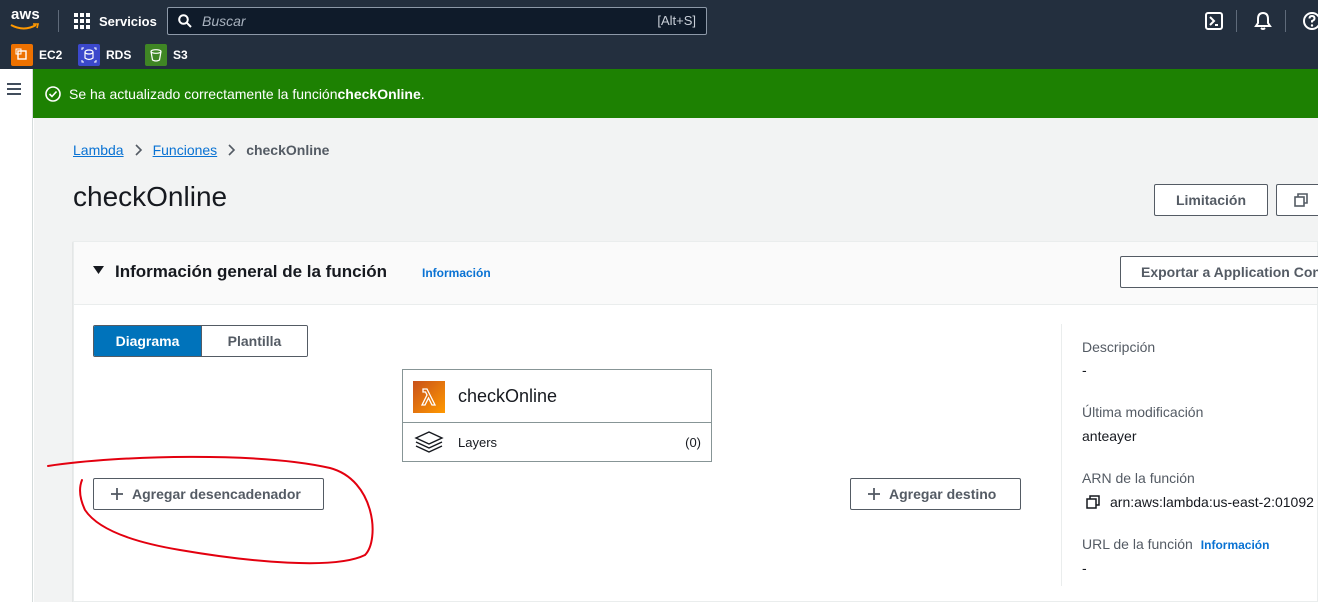  I want to click on copy-arn-button, so click(1297, 200).